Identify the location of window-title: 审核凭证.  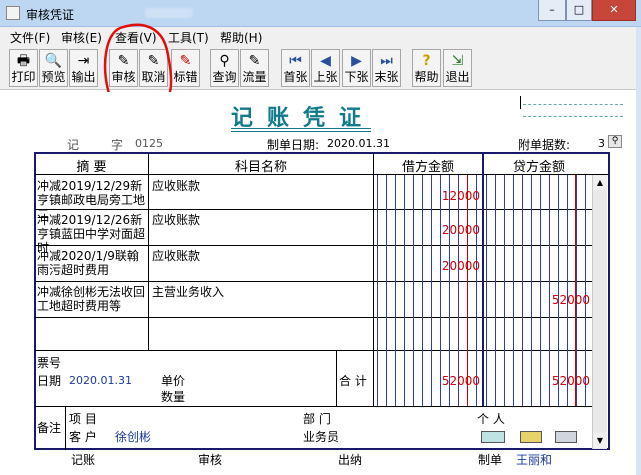
(50, 15).